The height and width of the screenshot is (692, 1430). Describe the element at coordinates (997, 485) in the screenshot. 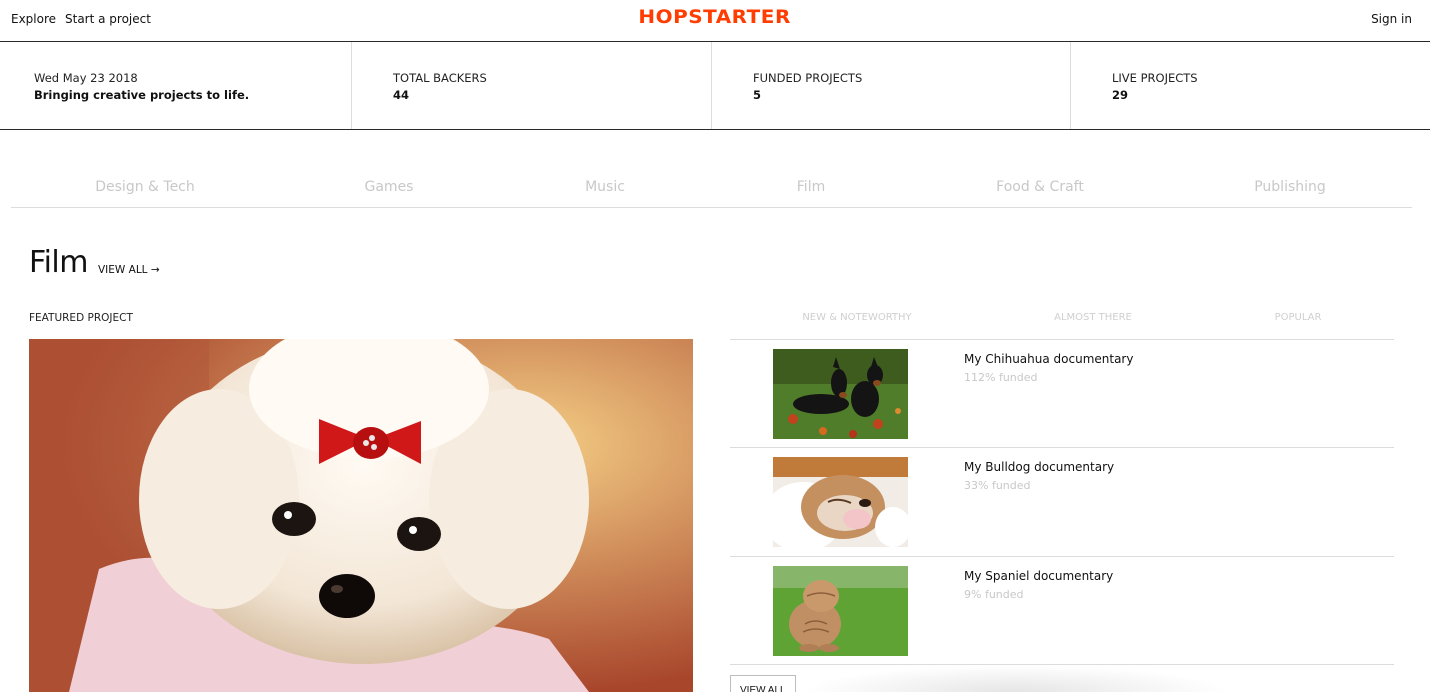

I see `project-funded: 33% funded` at that location.